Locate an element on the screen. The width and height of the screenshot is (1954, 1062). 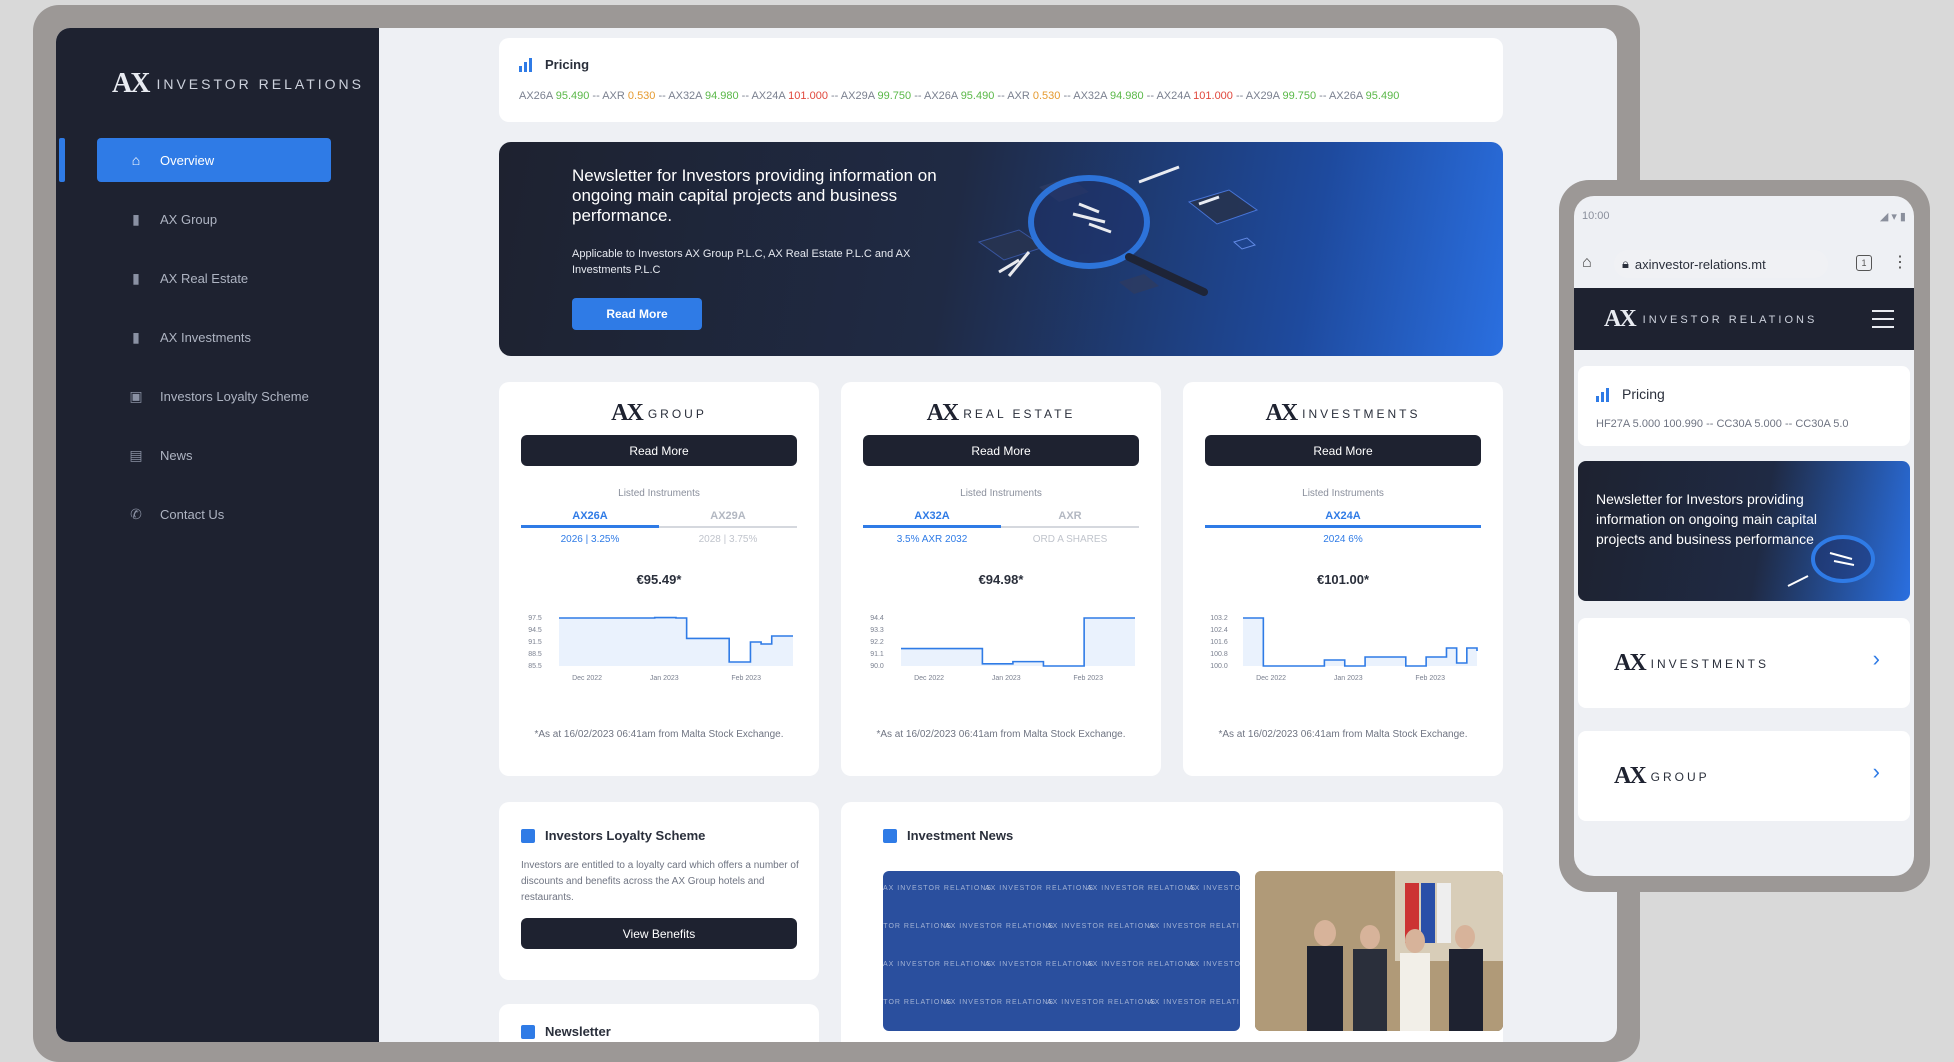
signal-icons: ◢ ▾ ▮ is located at coordinates (1892, 217).